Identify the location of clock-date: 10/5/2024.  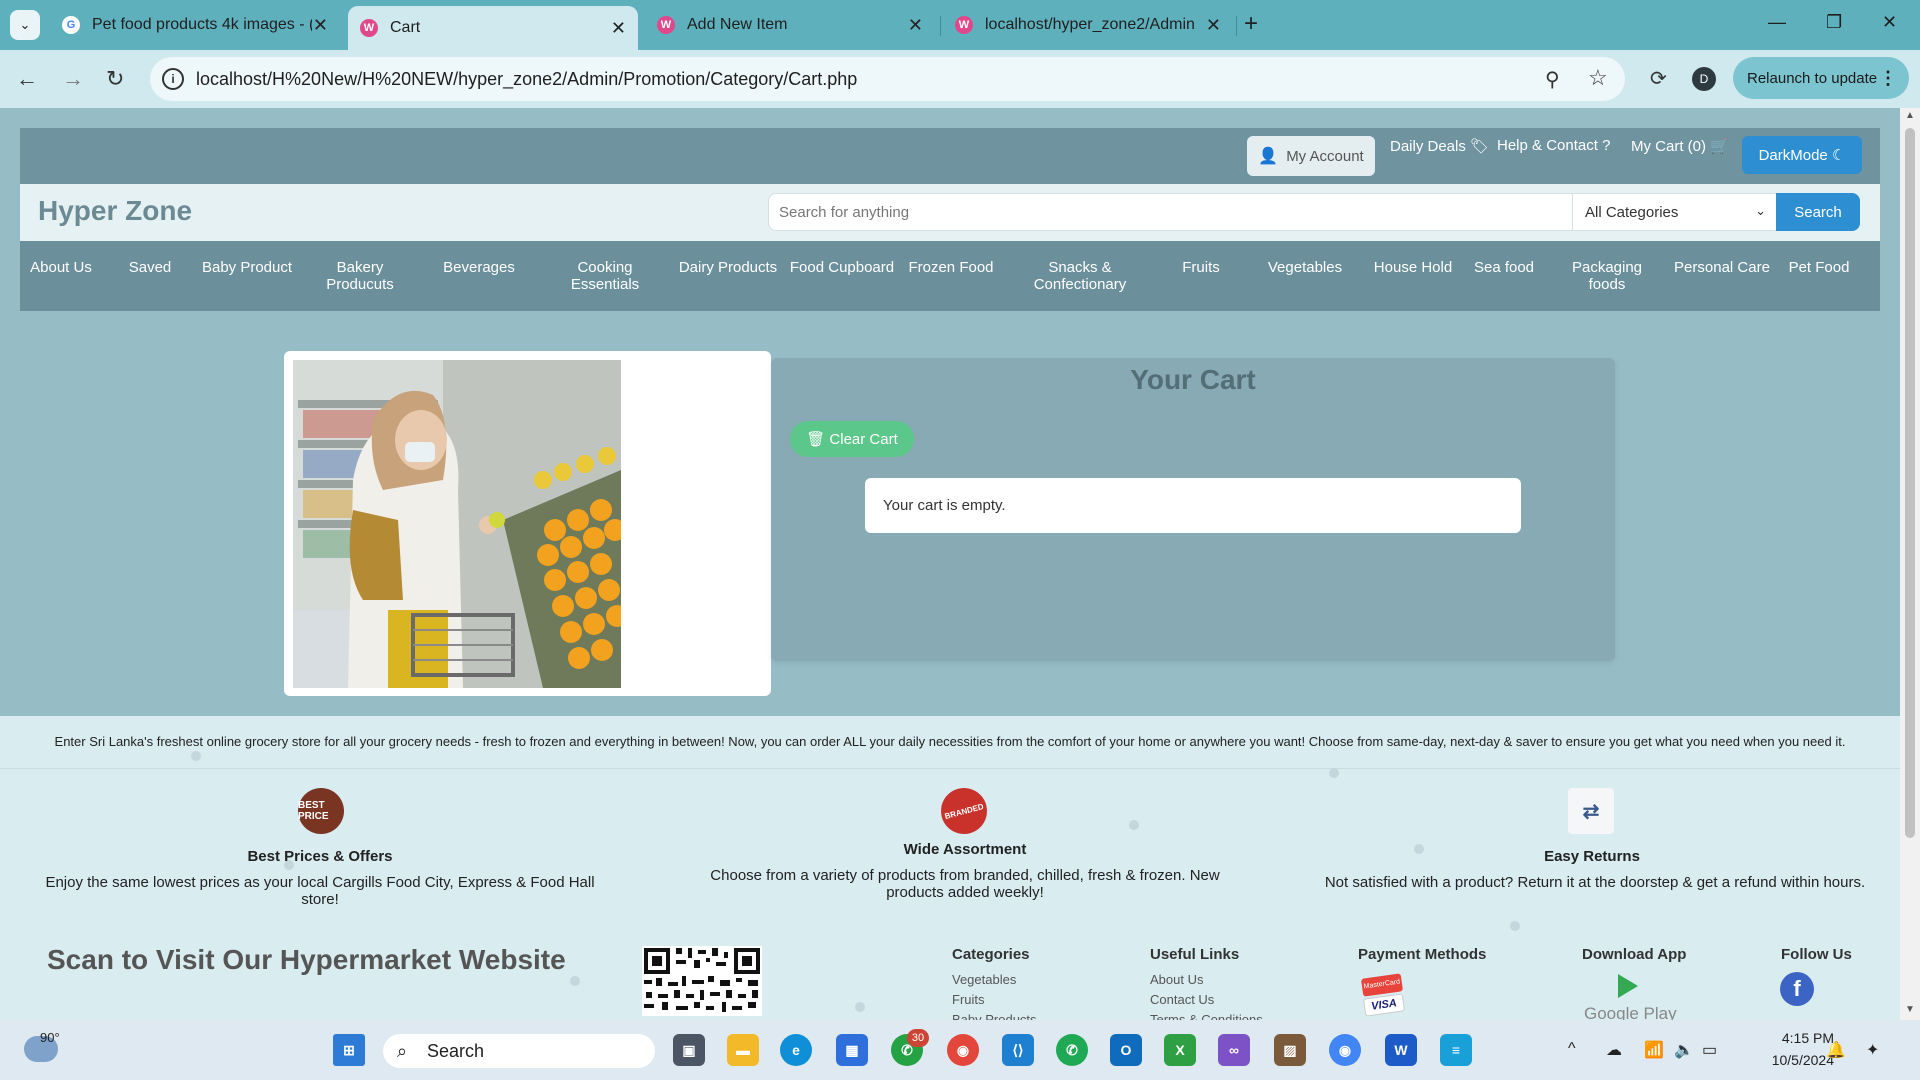
(1791, 1060).